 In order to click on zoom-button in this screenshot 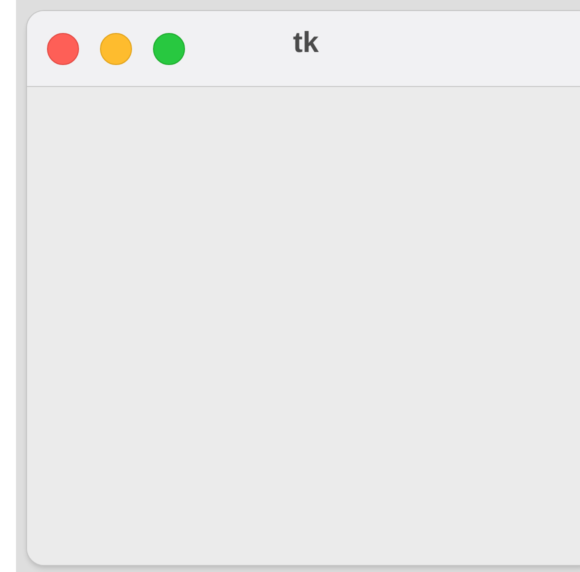, I will do `click(169, 48)`.